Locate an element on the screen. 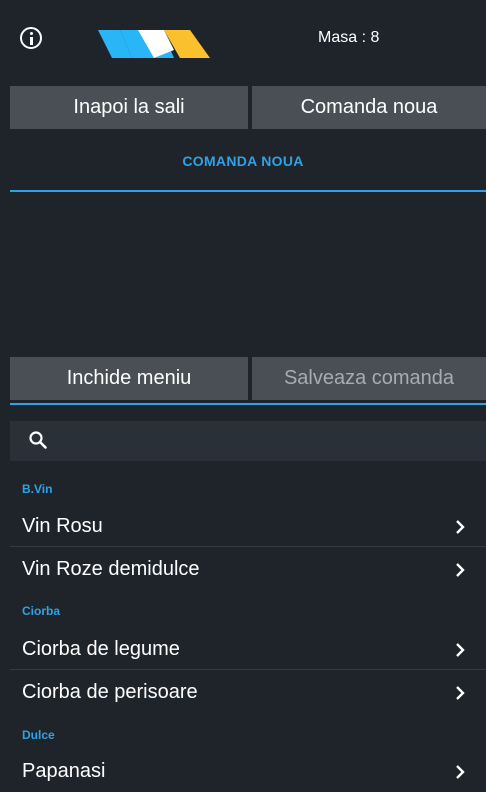  tab-new-order: COMANDA NOUA is located at coordinates (243, 161).